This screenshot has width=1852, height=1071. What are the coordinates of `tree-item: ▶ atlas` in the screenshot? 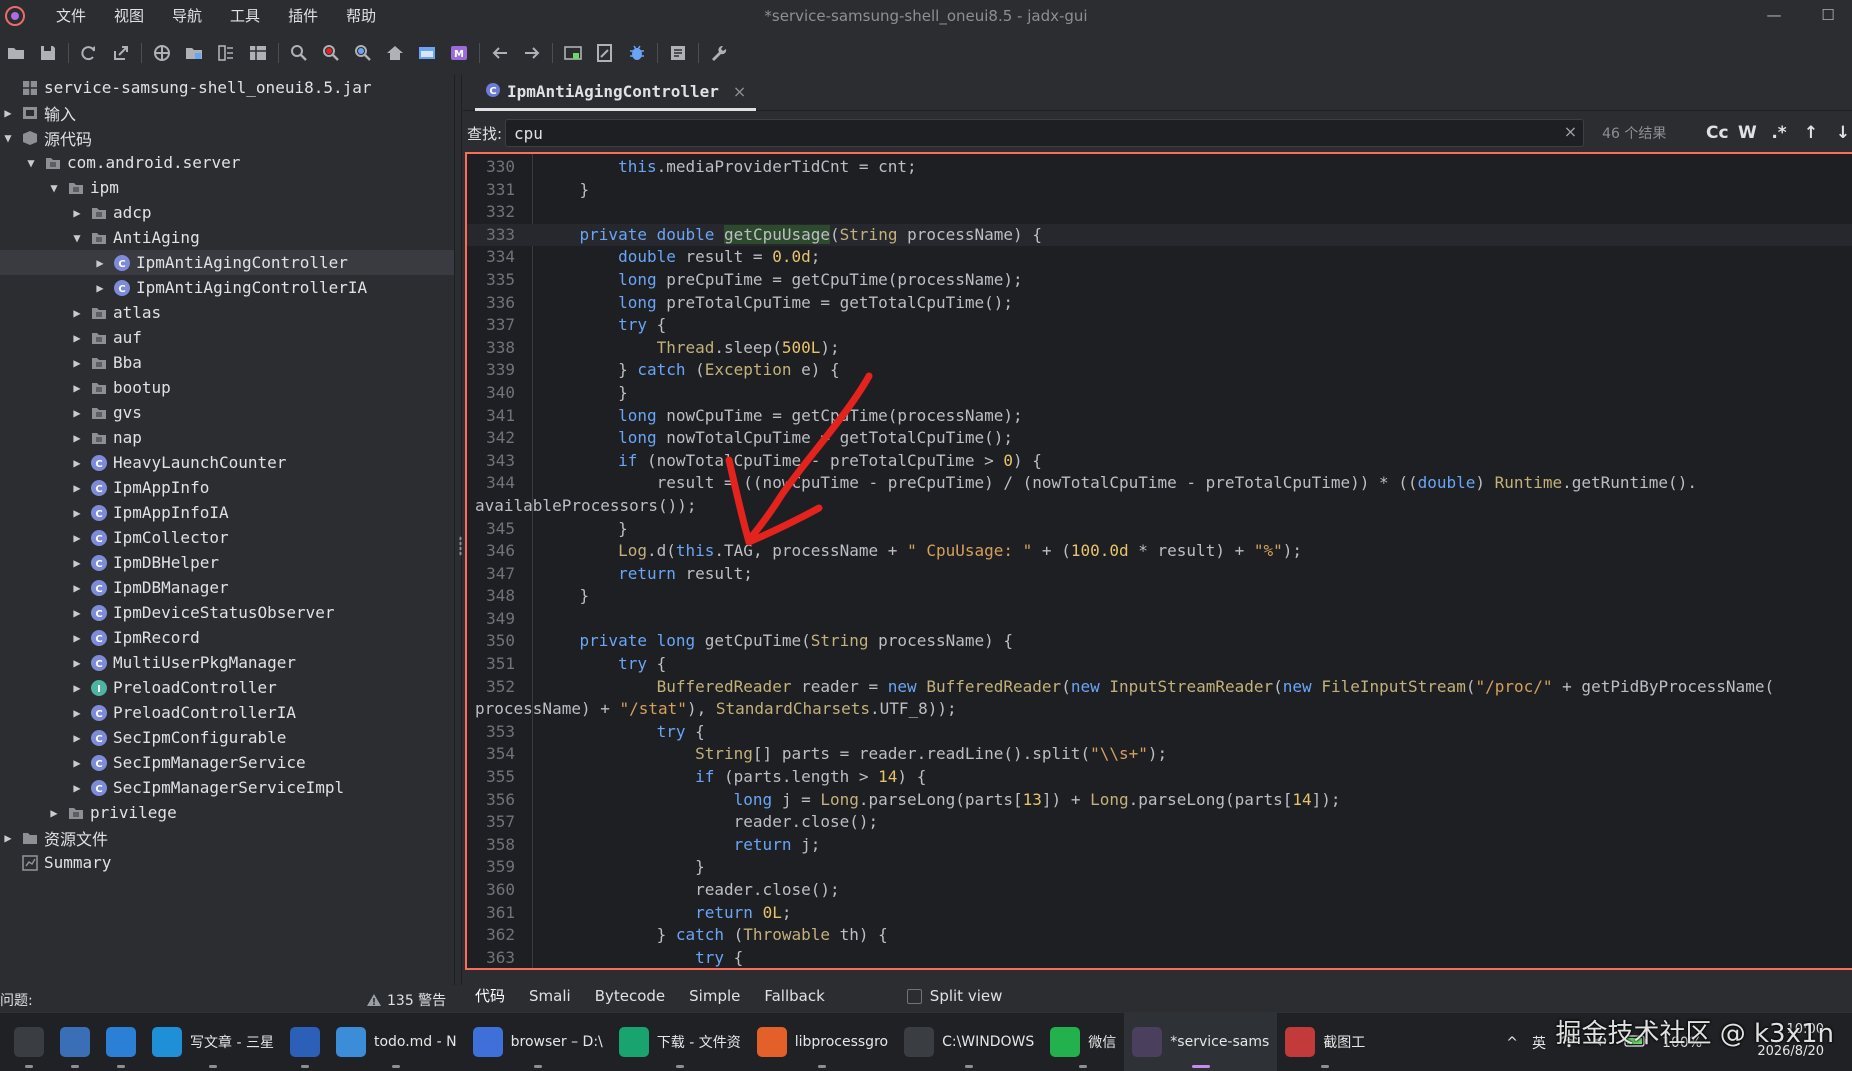 It's located at (227, 312).